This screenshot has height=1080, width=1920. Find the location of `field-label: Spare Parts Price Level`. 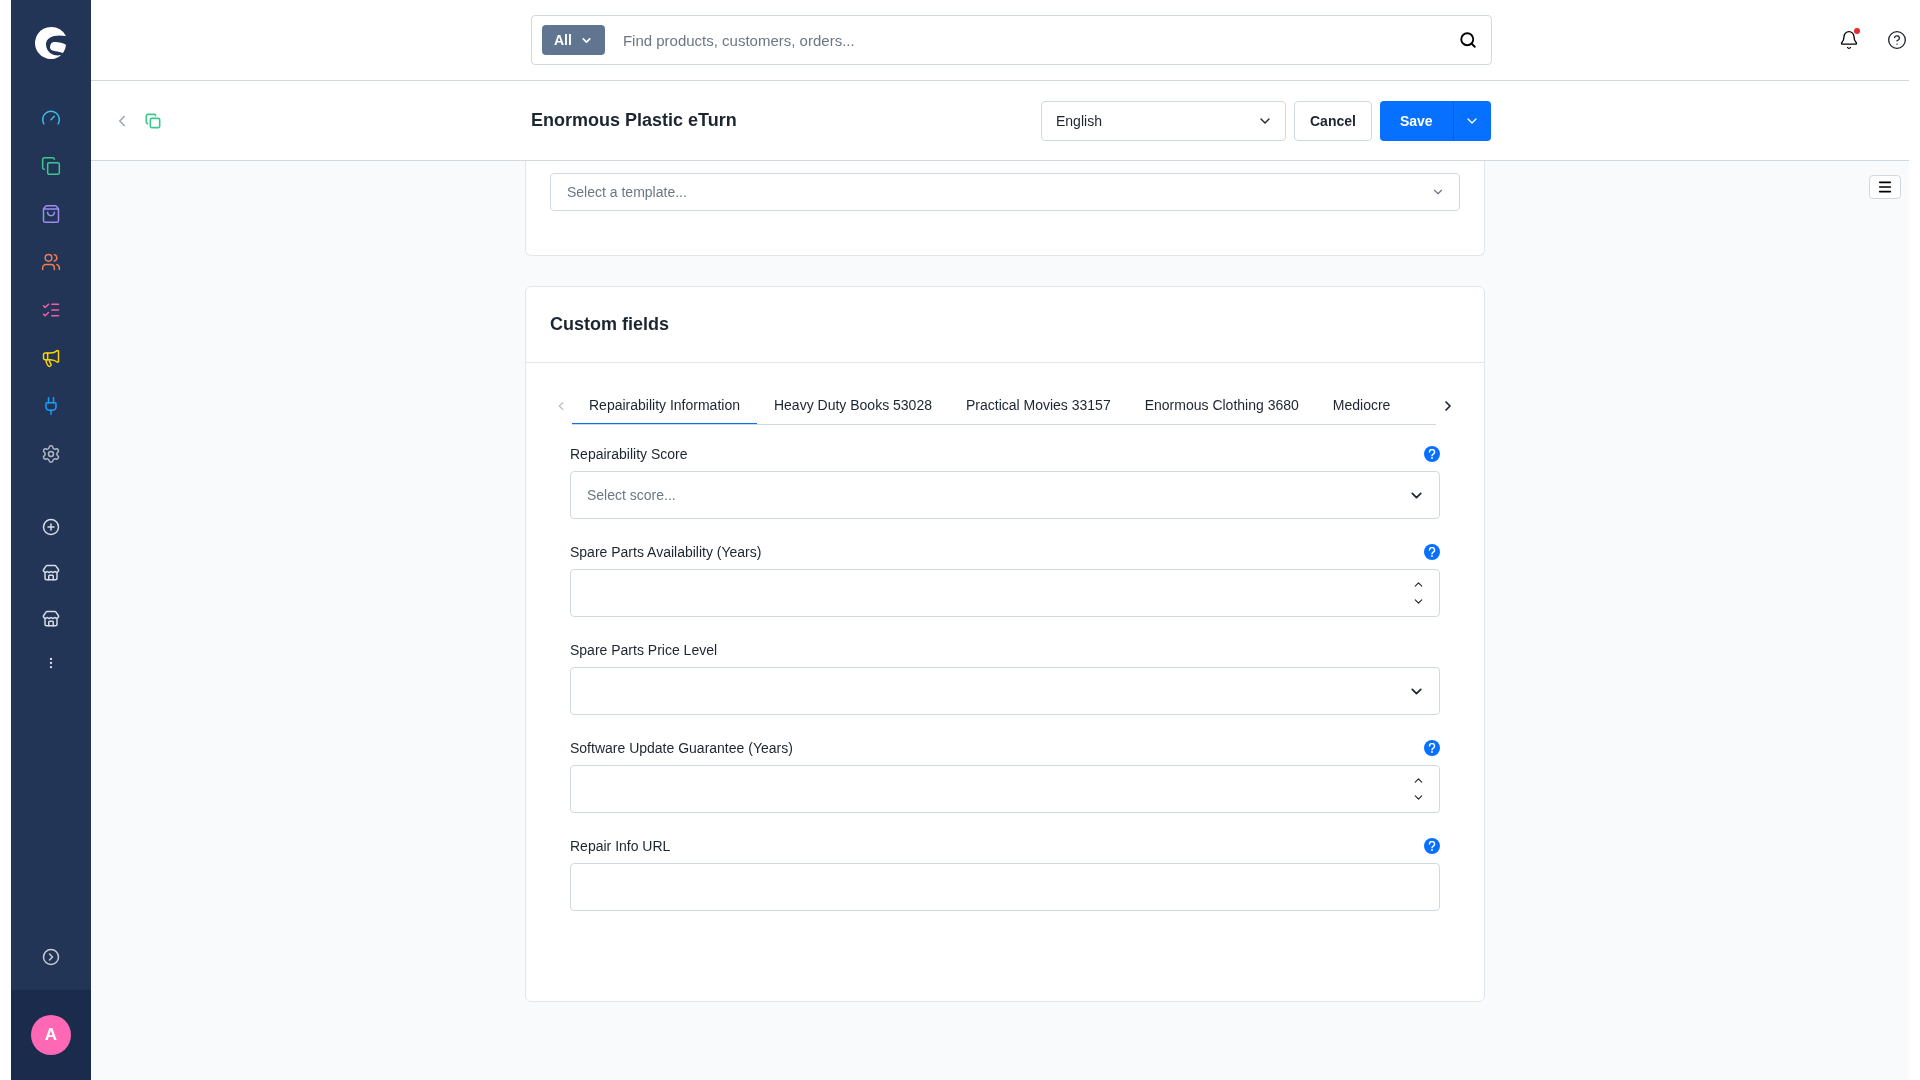

field-label: Spare Parts Price Level is located at coordinates (644, 650).